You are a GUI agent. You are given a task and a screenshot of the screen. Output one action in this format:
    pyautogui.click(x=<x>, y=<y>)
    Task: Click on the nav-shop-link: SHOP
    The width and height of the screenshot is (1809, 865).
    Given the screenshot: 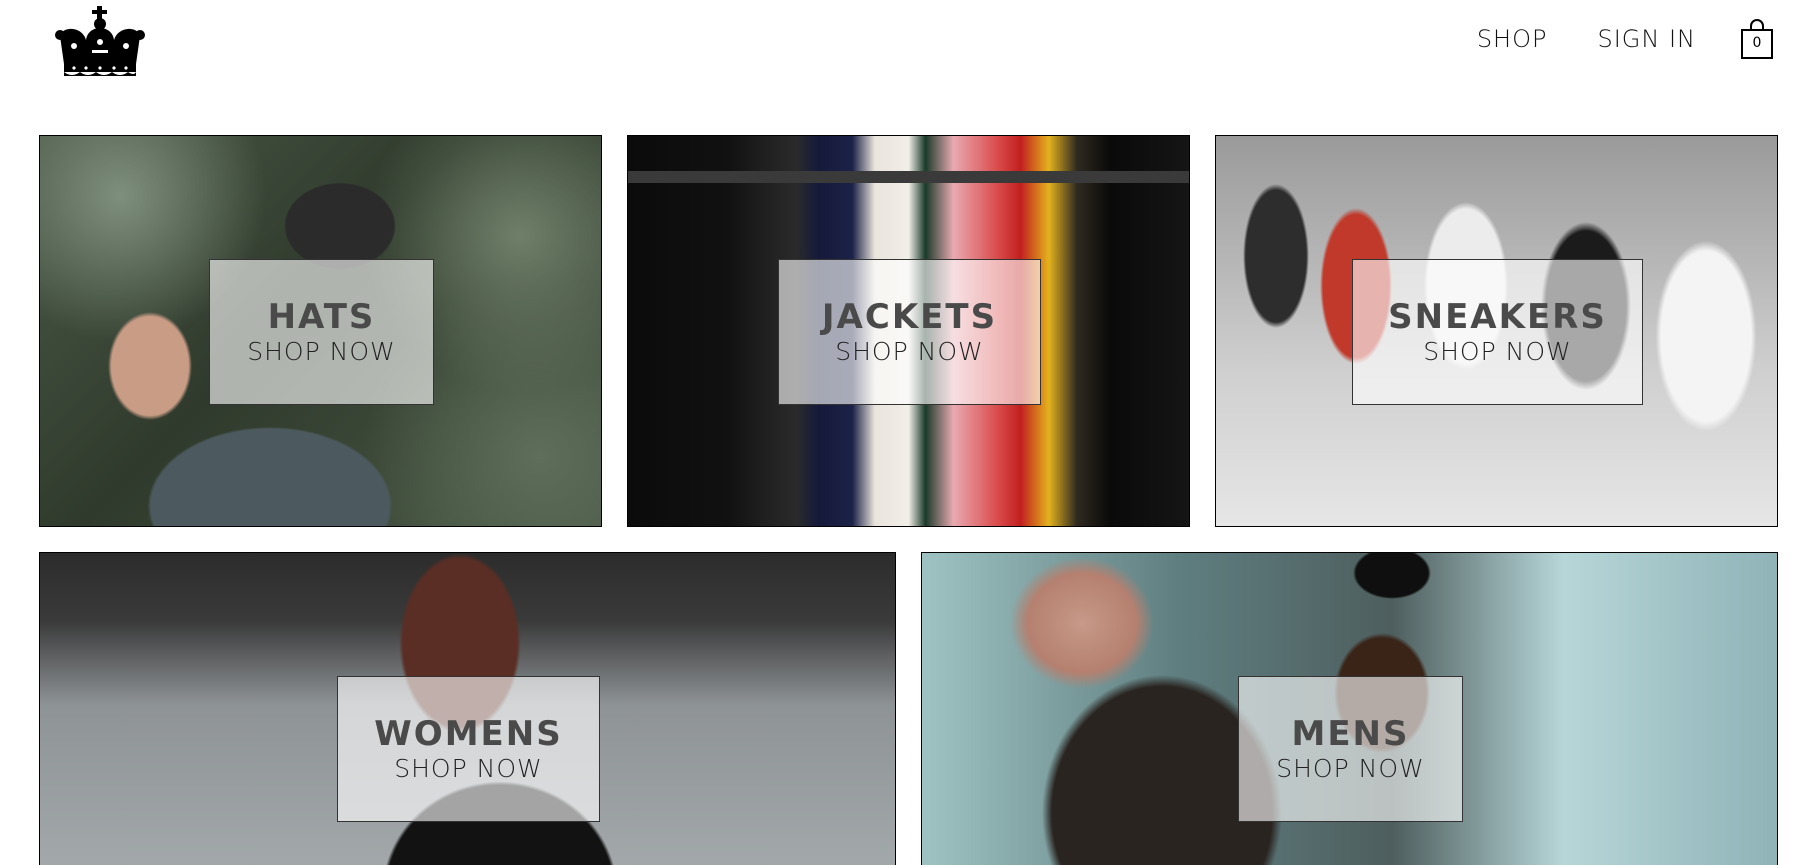 What is the action you would take?
    pyautogui.click(x=1512, y=39)
    